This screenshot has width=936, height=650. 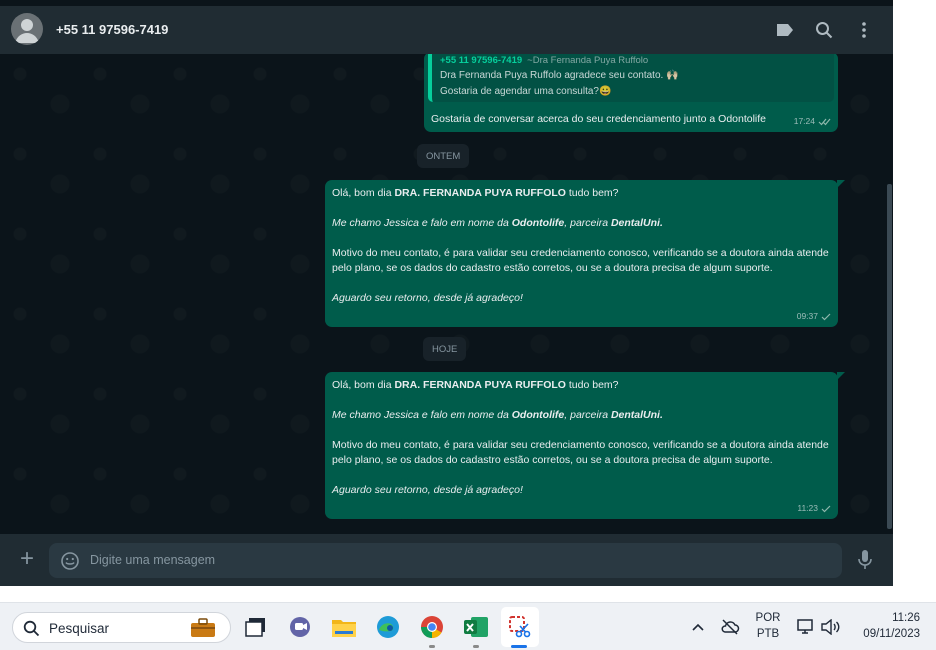 What do you see at coordinates (344, 627) in the screenshot?
I see `folder-icon` at bounding box center [344, 627].